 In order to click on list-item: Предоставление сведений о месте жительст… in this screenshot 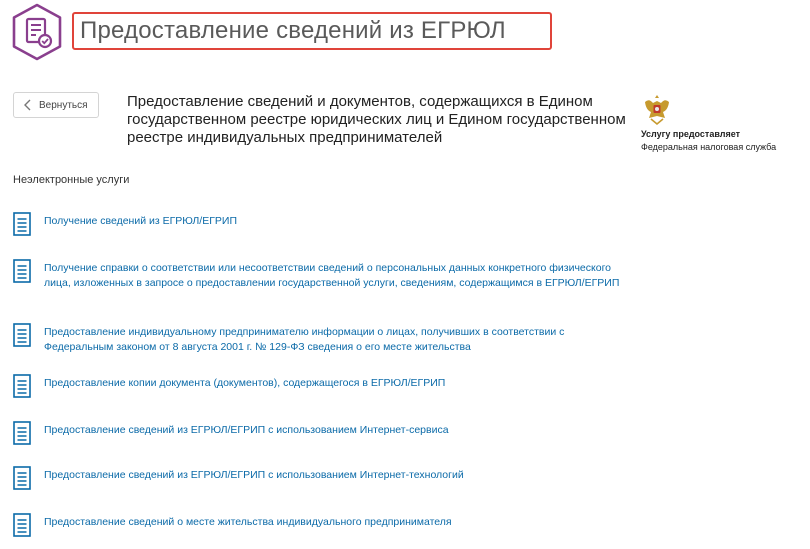, I will do `click(408, 525)`.